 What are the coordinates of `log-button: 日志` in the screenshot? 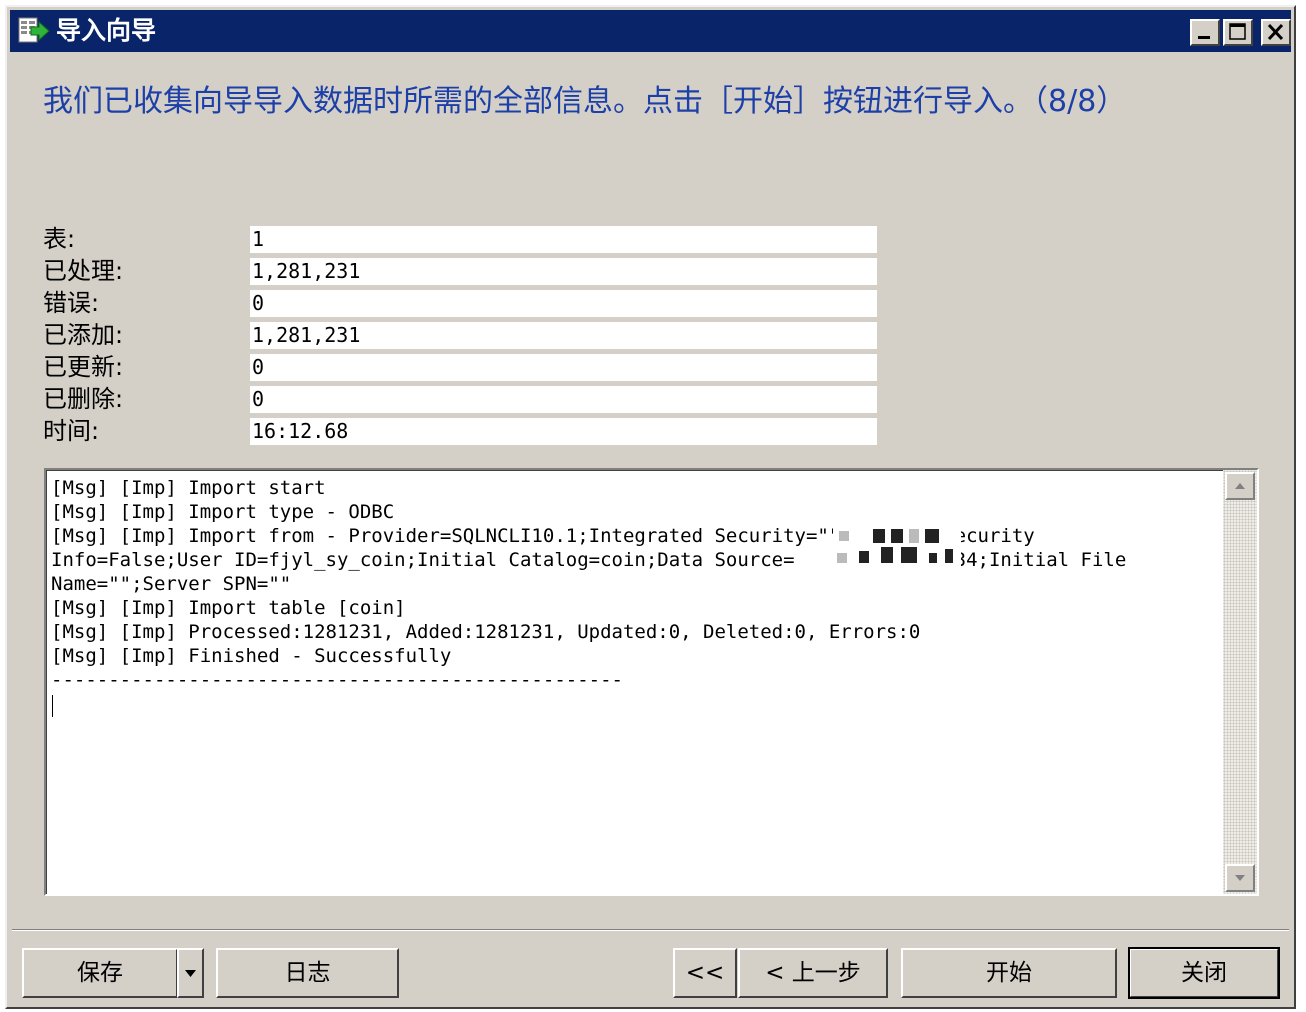 It's located at (307, 973).